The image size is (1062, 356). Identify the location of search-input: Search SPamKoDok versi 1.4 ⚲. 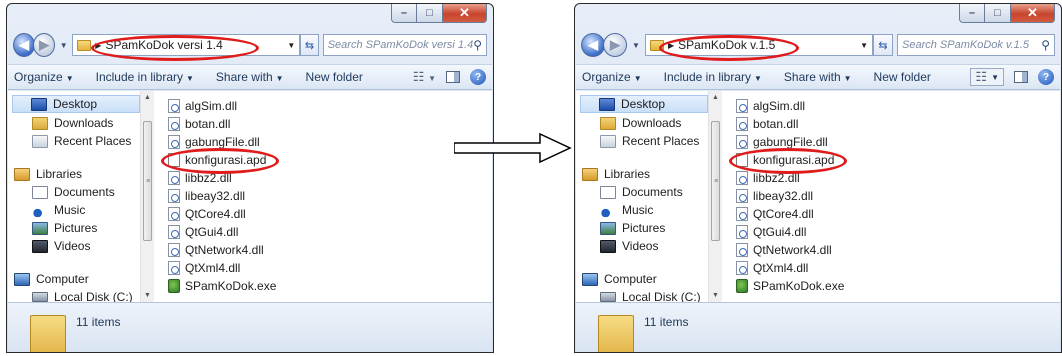
(405, 45).